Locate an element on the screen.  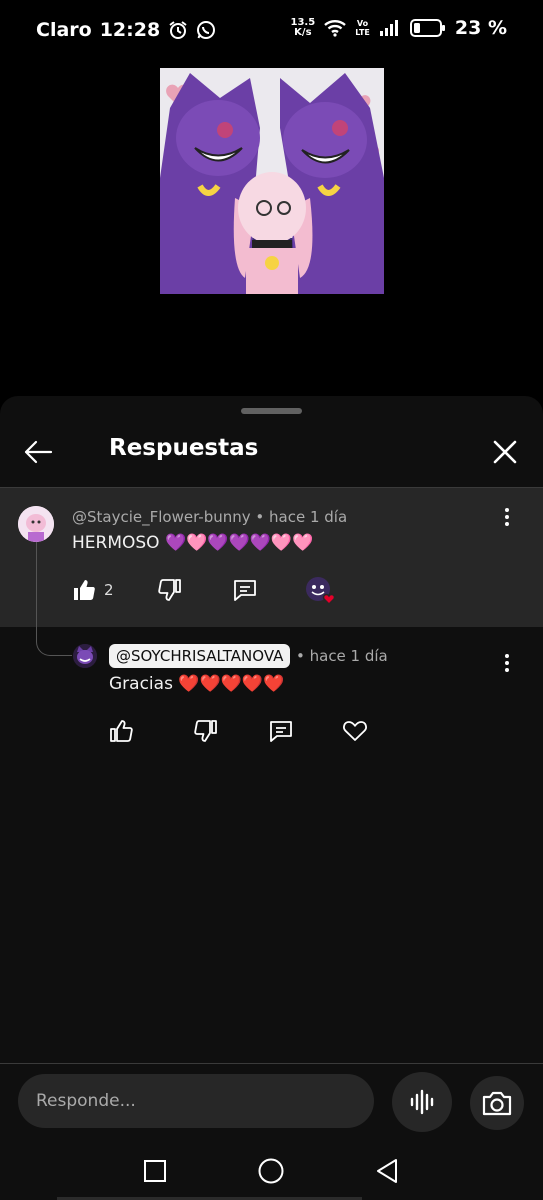
audio-wave-icon is located at coordinates (422, 1102).